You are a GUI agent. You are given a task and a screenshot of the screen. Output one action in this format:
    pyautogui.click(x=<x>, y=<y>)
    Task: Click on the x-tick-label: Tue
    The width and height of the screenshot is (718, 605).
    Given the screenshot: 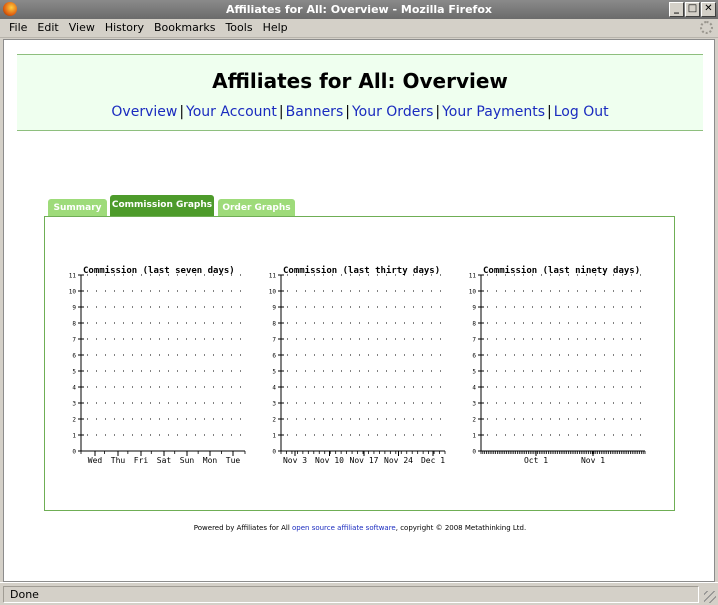 What is the action you would take?
    pyautogui.click(x=233, y=460)
    